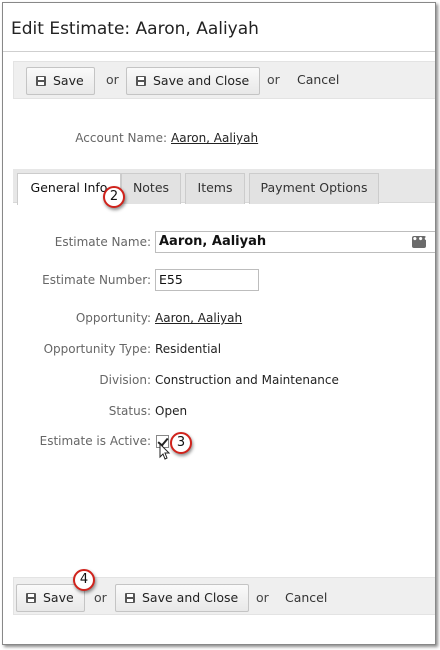 The image size is (440, 650). What do you see at coordinates (181, 443) in the screenshot?
I see `callout-3: 3` at bounding box center [181, 443].